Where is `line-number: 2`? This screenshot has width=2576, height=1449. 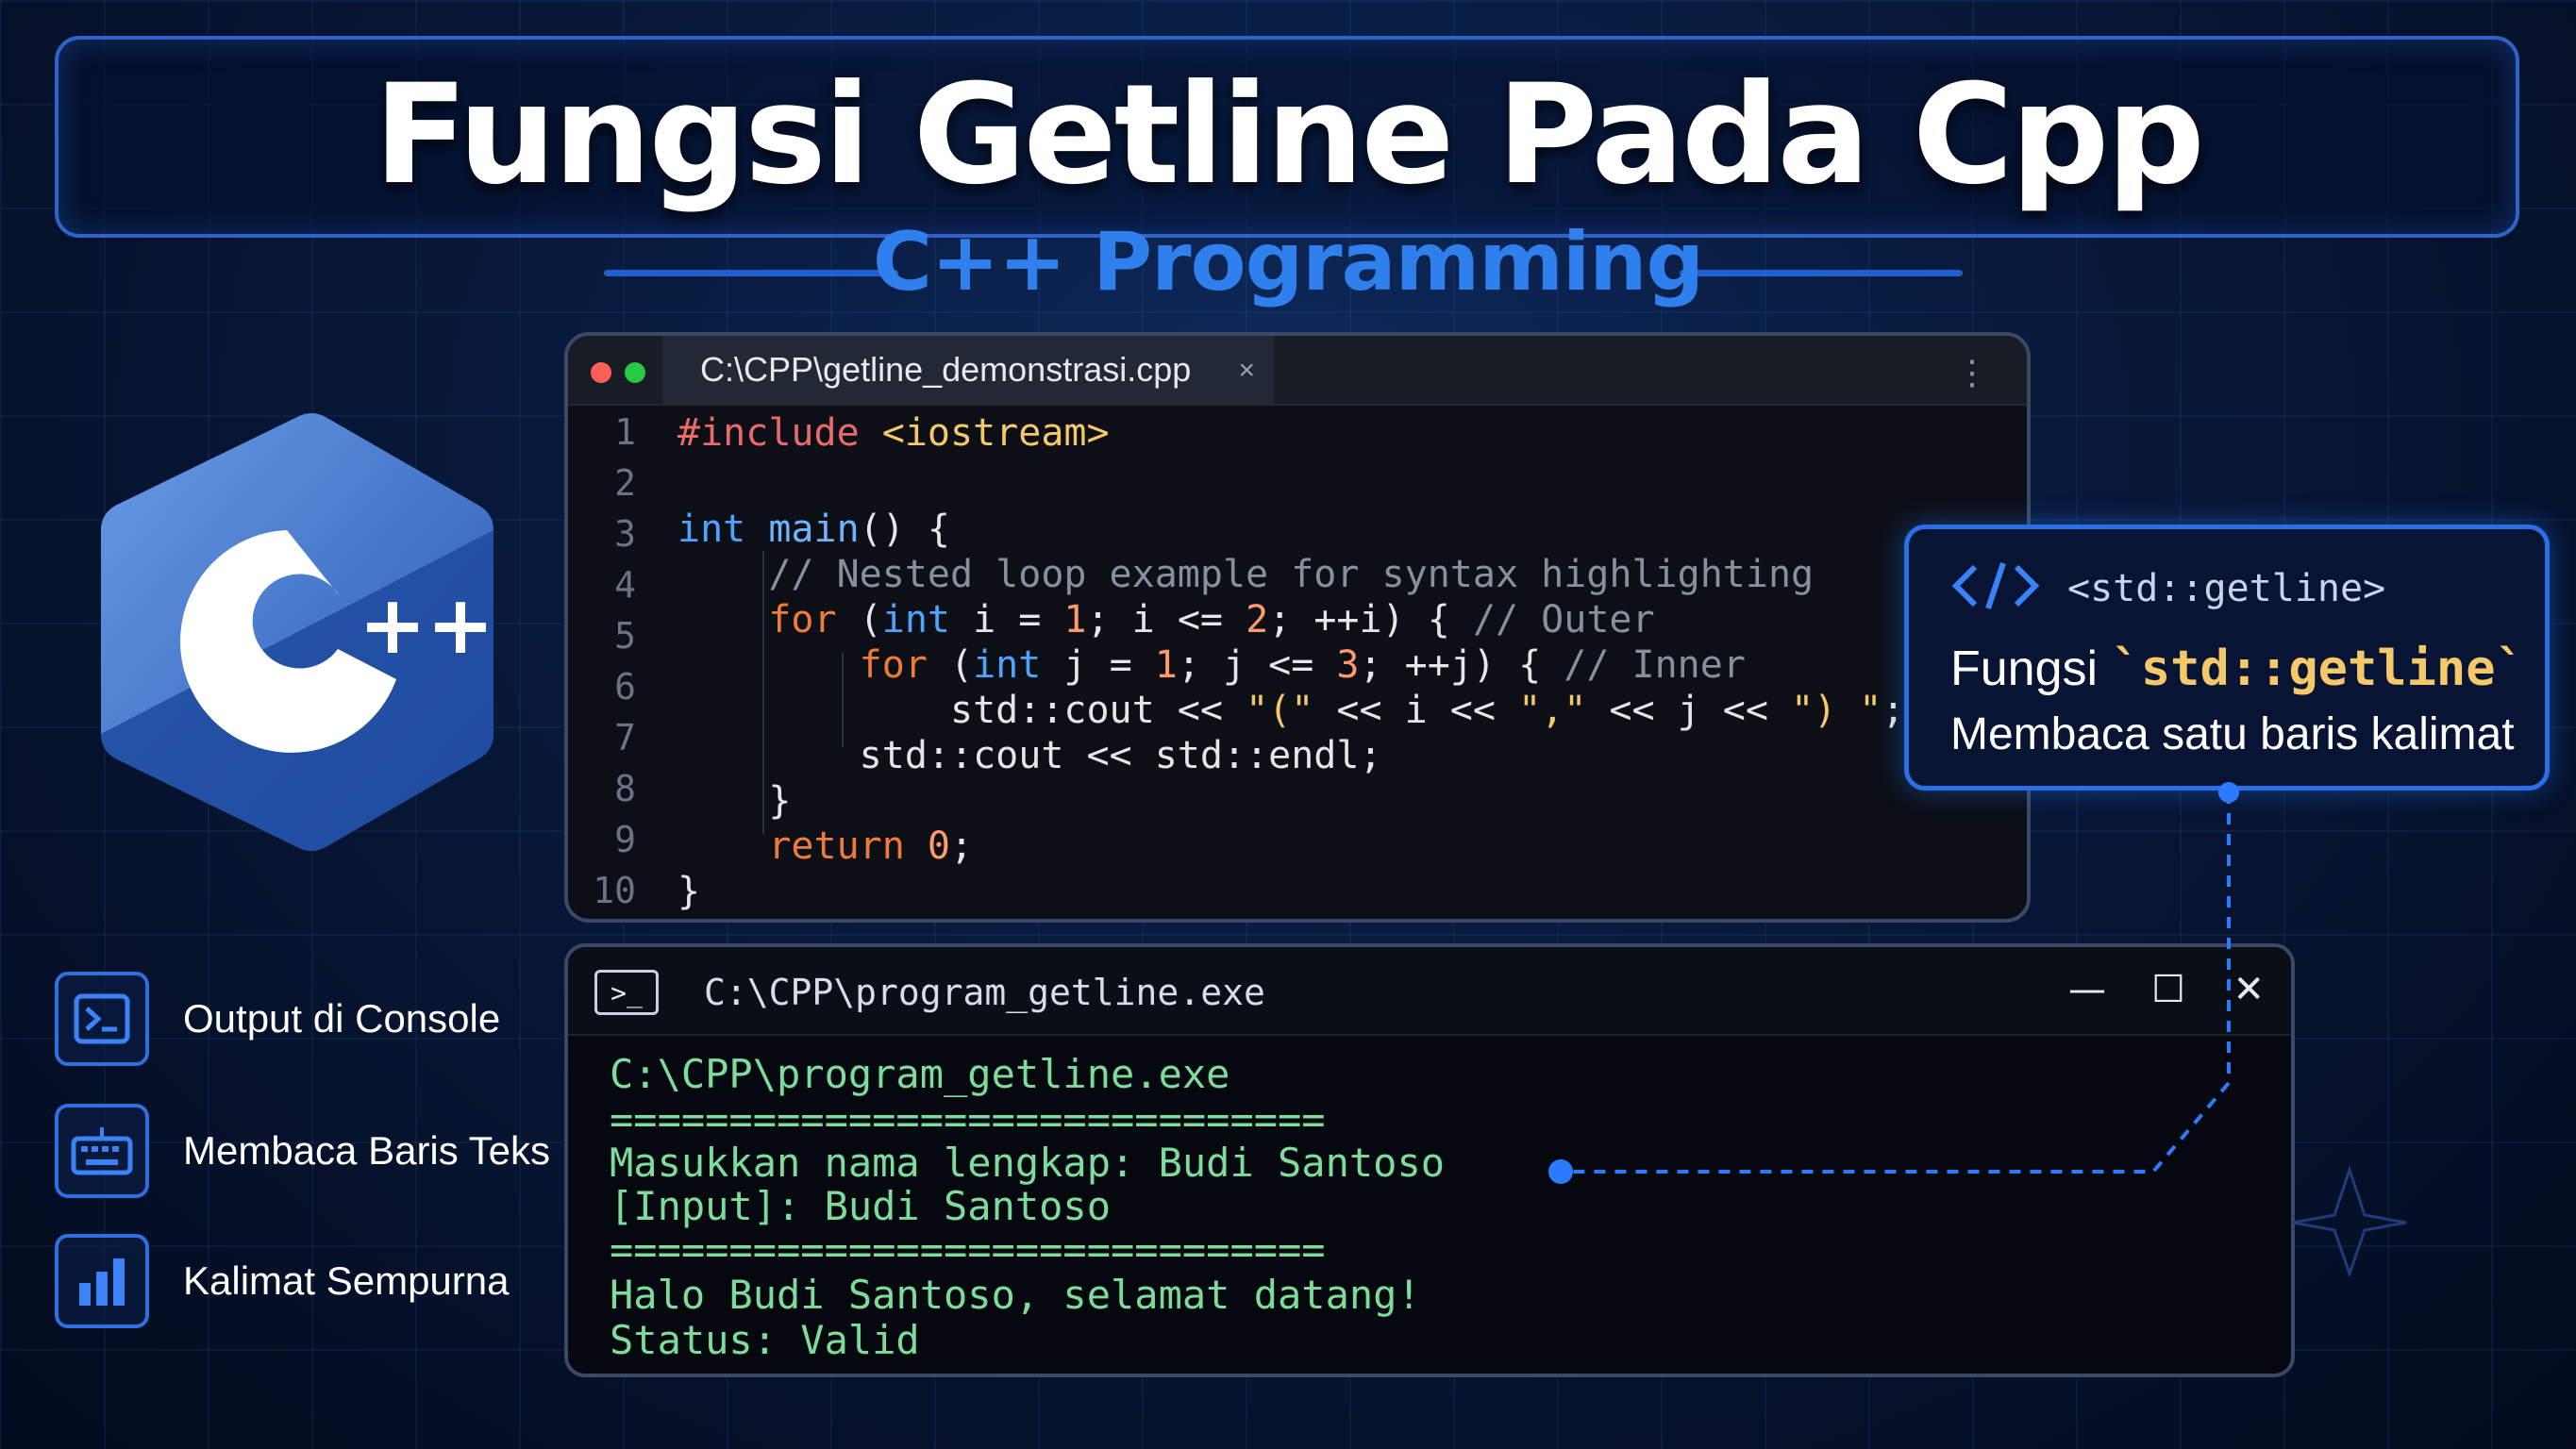
line-number: 2 is located at coordinates (625, 483).